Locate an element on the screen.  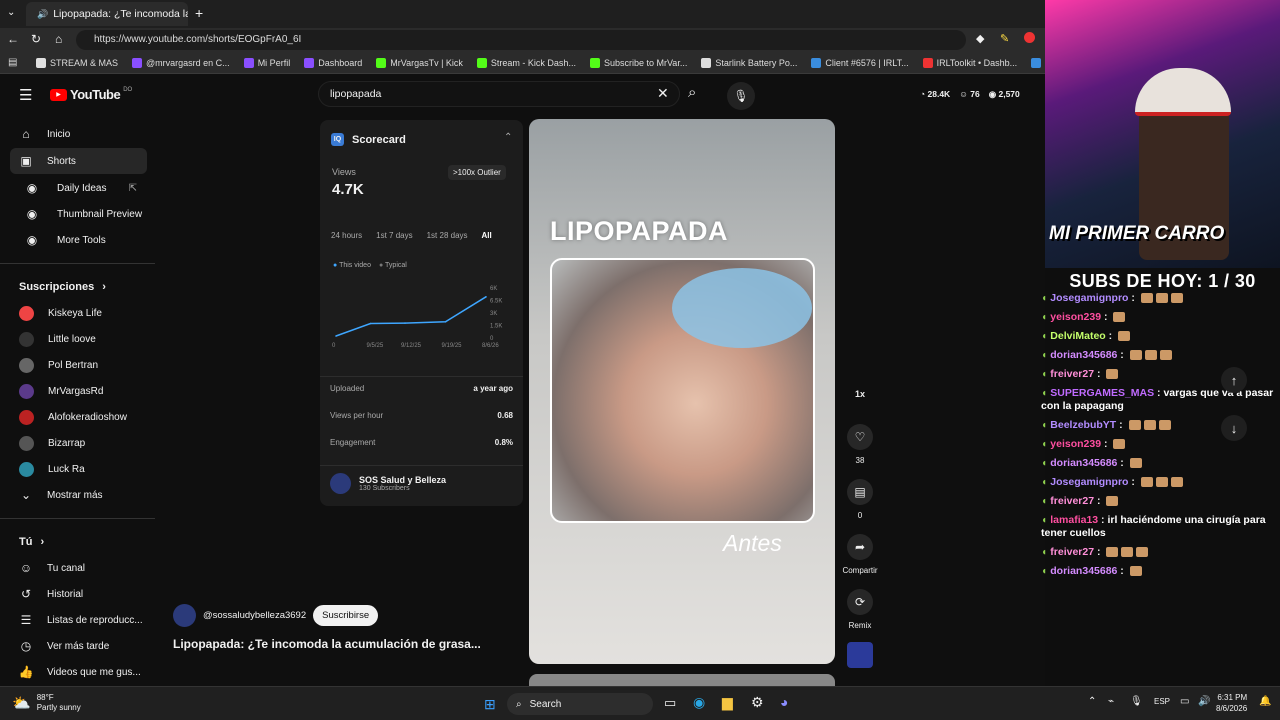
sidebar-item-more-tools: ◉ More Tools is located at coordinates (77, 240).